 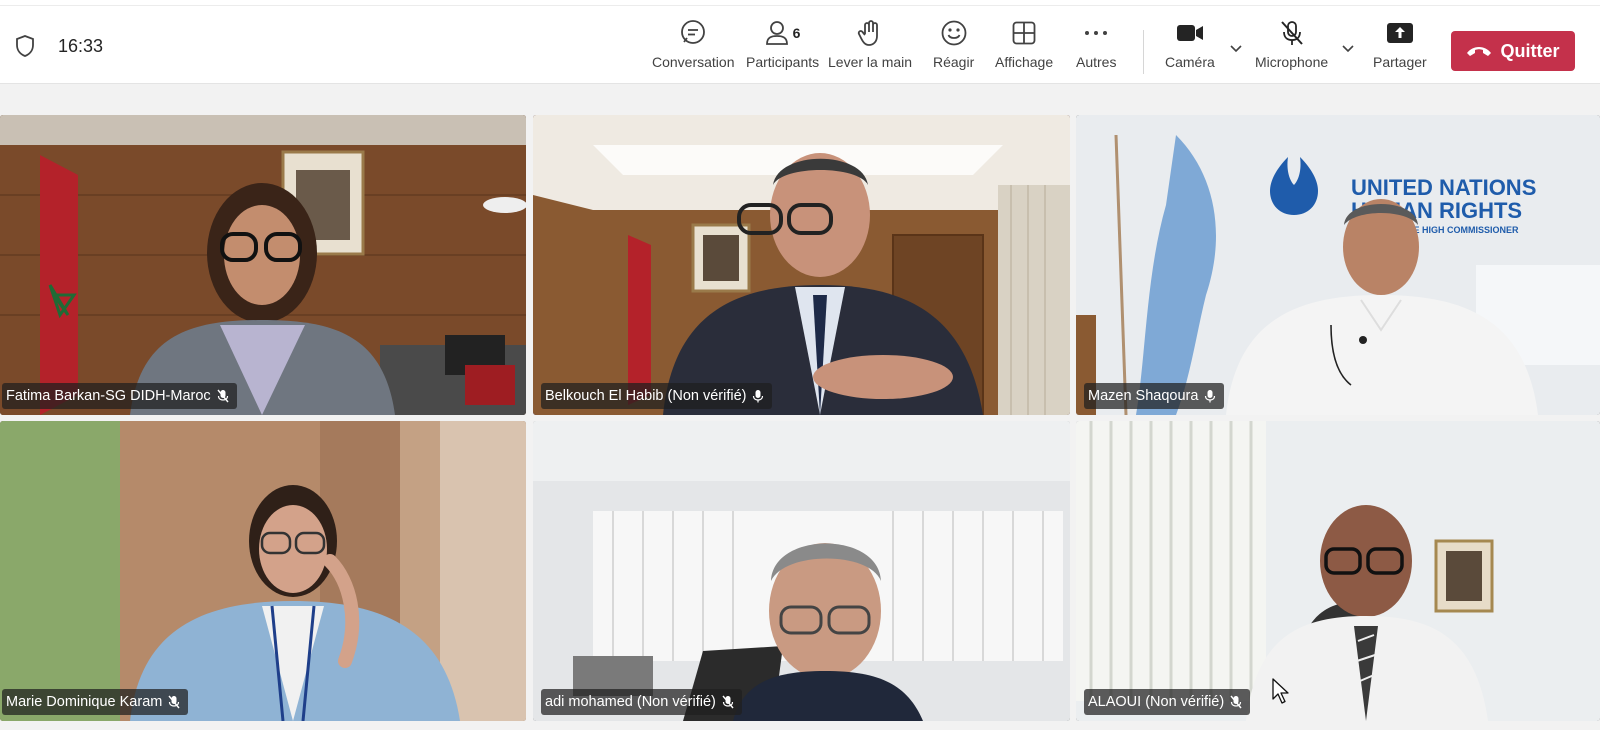 I want to click on video-tile-alaoui: ALAOUI (Non vérifié), so click(x=1338, y=571).